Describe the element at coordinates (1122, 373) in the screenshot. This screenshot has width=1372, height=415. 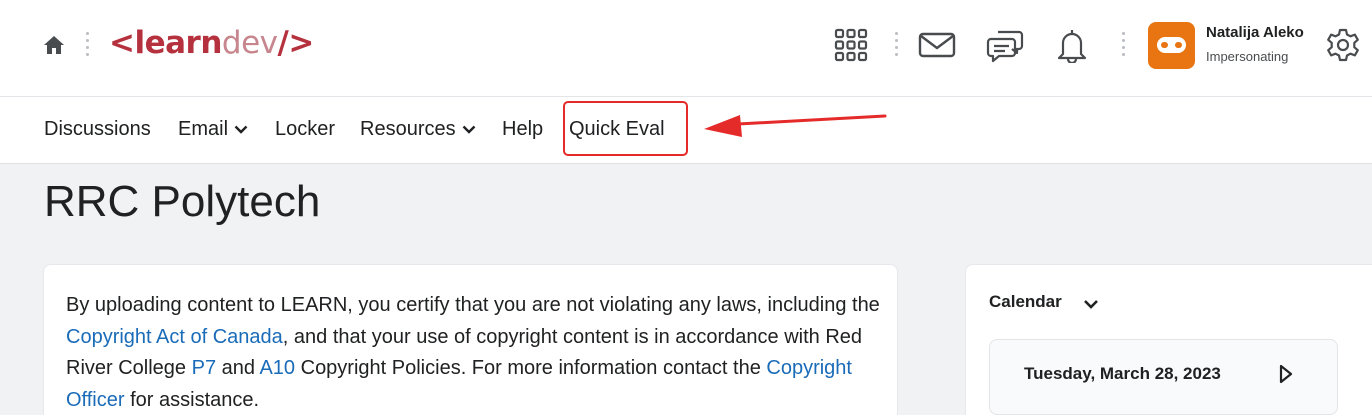
I see `calendar-date: Tuesday, March 28, 2023` at that location.